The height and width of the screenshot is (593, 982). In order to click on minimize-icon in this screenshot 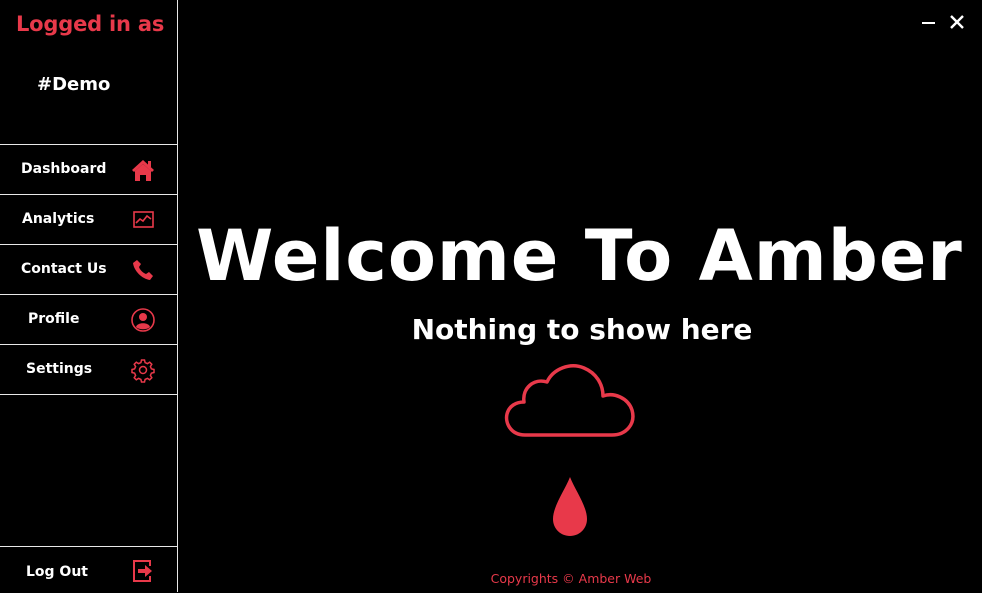, I will do `click(929, 23)`.